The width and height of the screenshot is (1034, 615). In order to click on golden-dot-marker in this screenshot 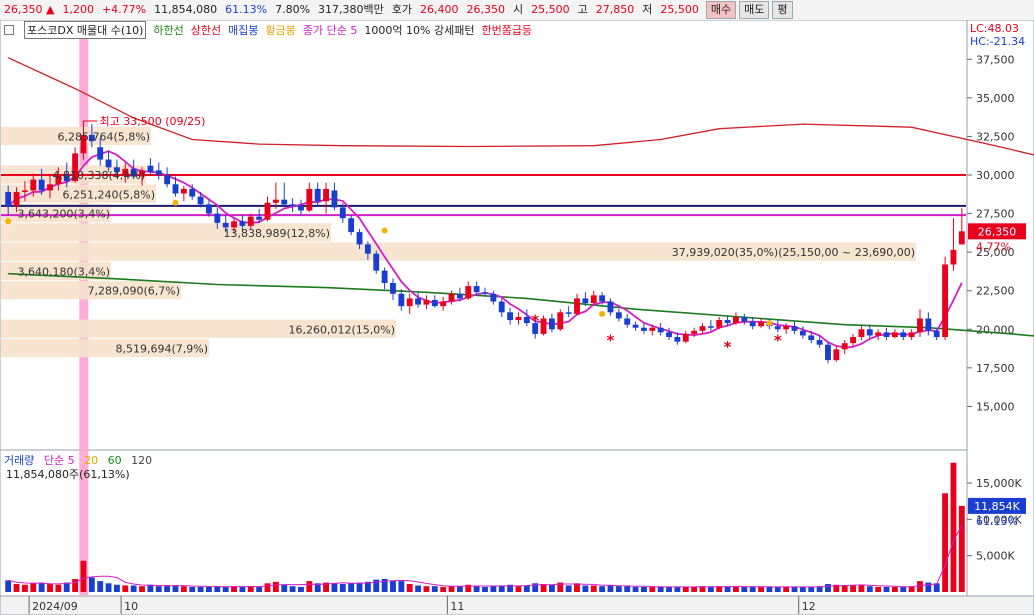, I will do `click(769, 323)`.